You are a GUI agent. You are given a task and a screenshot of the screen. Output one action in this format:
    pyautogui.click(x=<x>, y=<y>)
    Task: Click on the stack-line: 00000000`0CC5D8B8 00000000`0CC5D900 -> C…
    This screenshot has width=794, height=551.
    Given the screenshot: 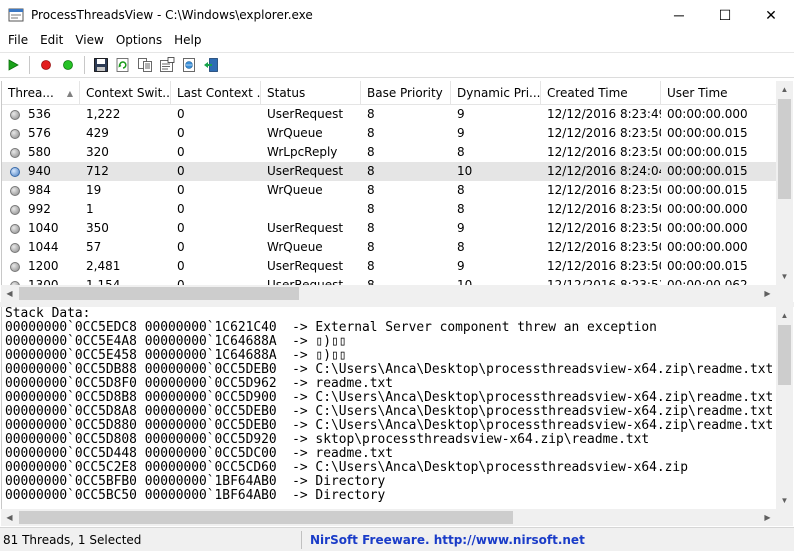 What is the action you would take?
    pyautogui.click(x=389, y=397)
    